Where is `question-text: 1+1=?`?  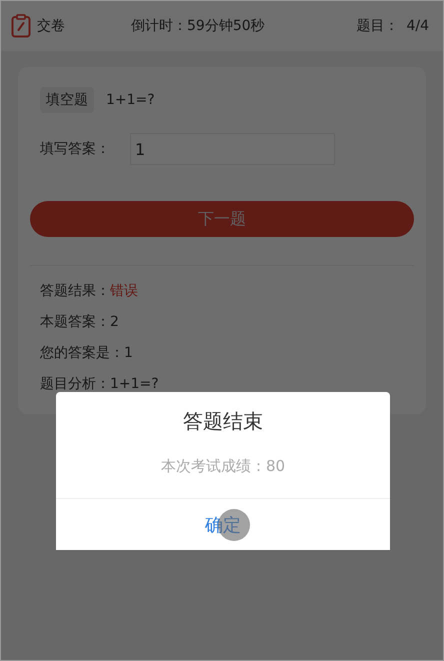
question-text: 1+1=? is located at coordinates (130, 100).